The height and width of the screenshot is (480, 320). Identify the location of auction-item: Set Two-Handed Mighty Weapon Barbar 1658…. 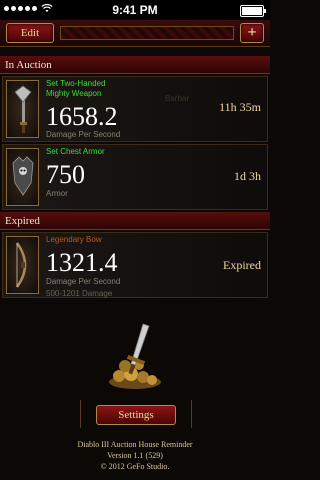
(135, 109).